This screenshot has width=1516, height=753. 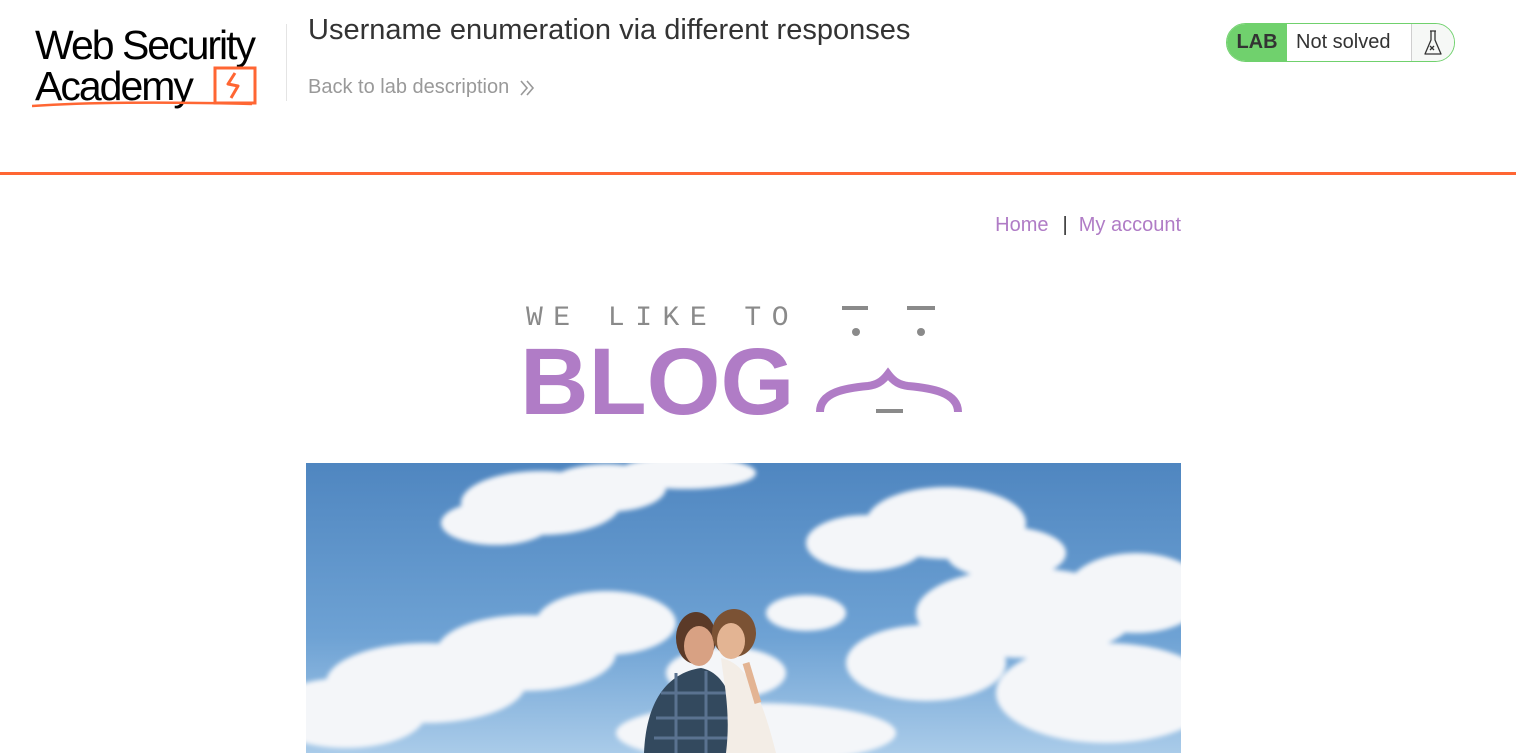 I want to click on site-nav: Home | My account, so click(x=1088, y=225).